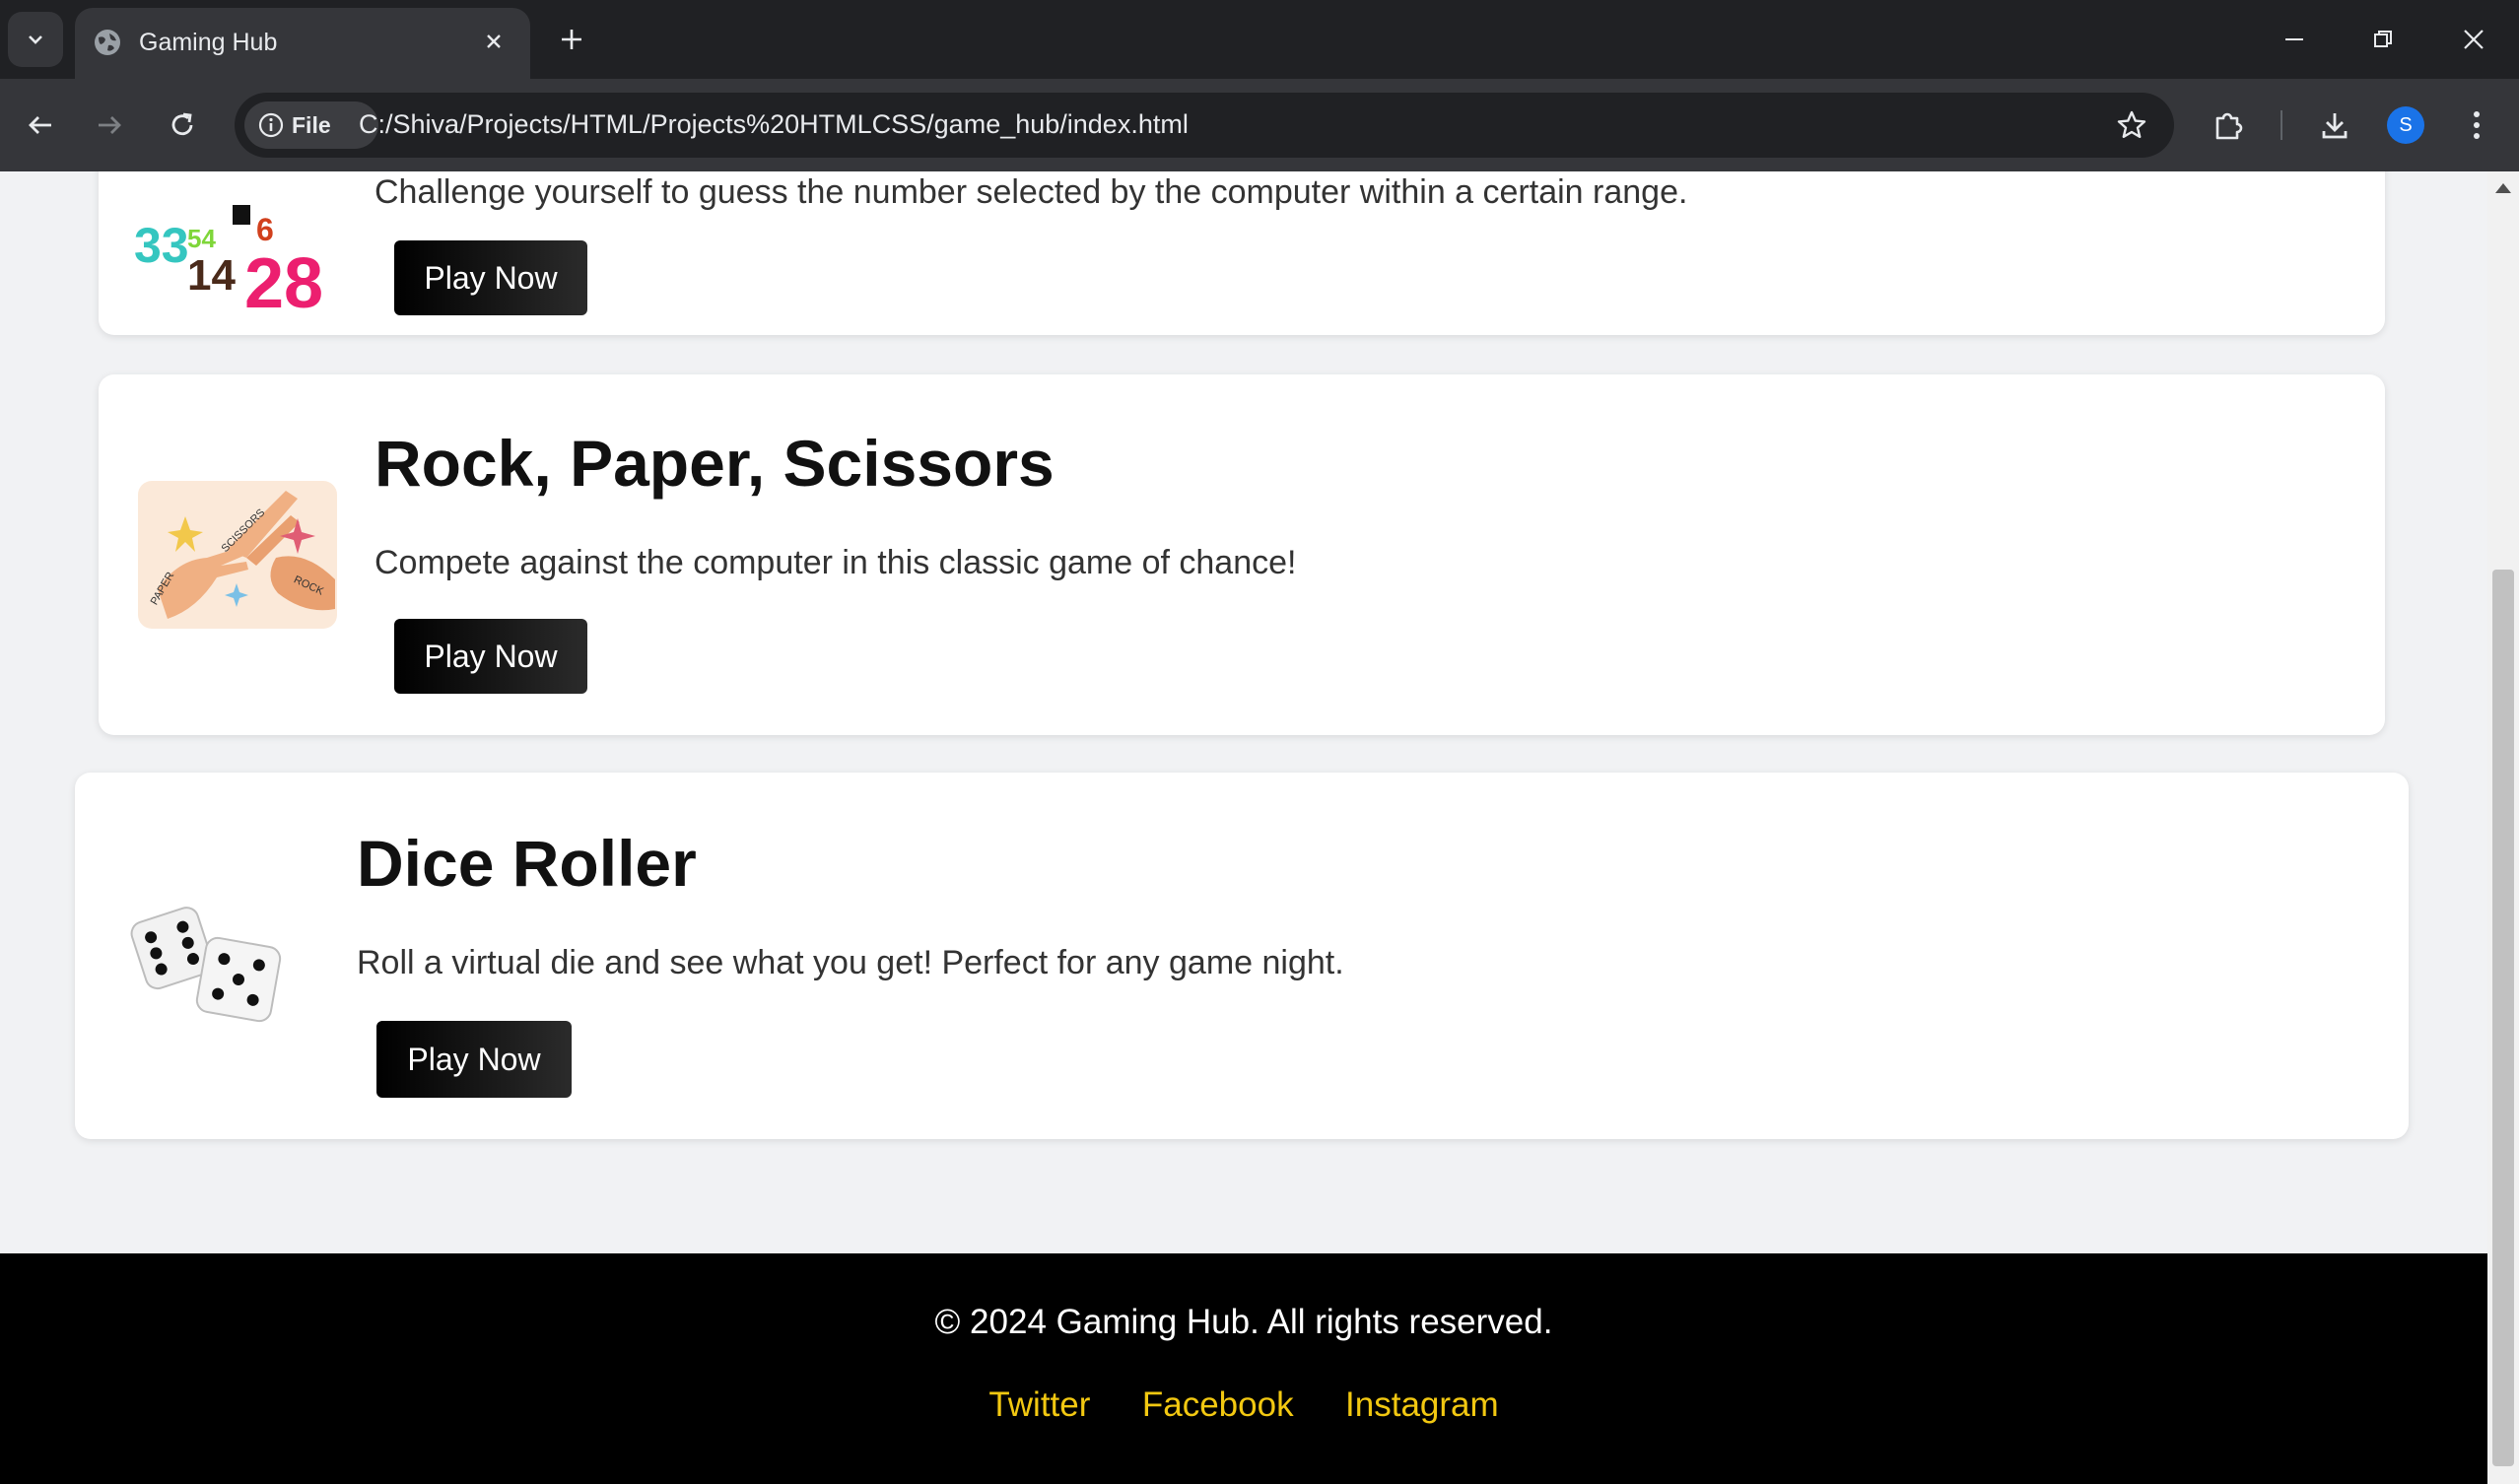 This screenshot has height=1484, width=2519. Describe the element at coordinates (1039, 1404) in the screenshot. I see `footer-link-twitter: Twitter` at that location.